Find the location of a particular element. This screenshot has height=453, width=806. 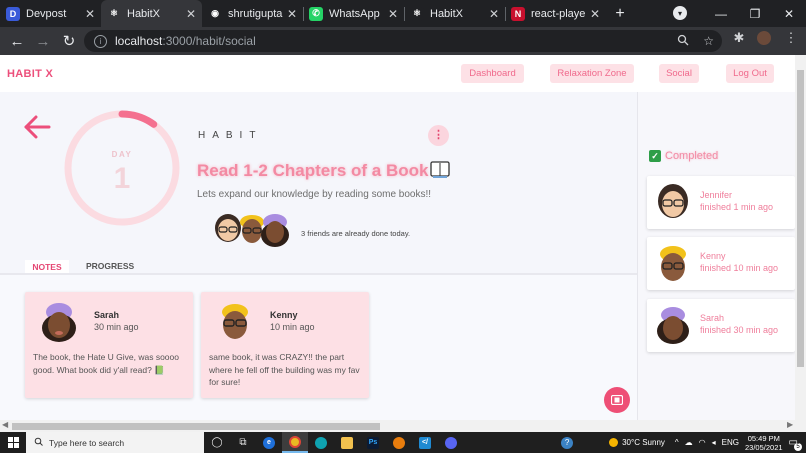

maximize-icon: ❐ is located at coordinates (755, 14).